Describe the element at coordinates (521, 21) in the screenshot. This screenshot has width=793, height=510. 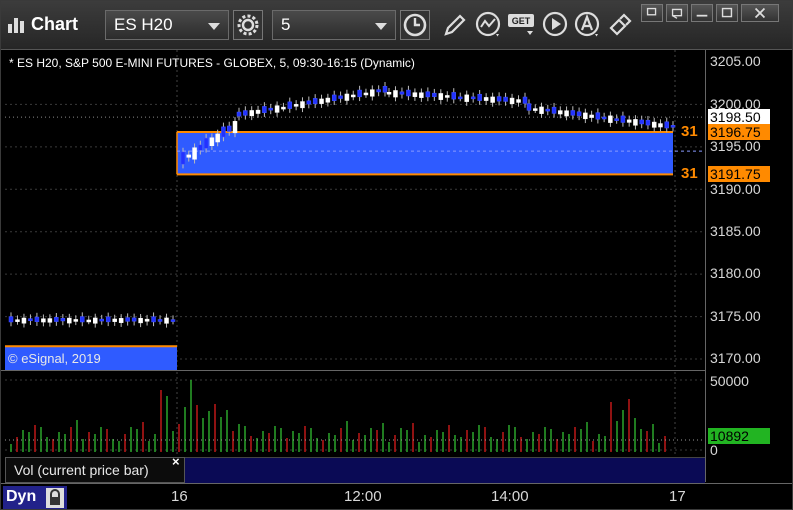
I see `svg-text: GET` at that location.